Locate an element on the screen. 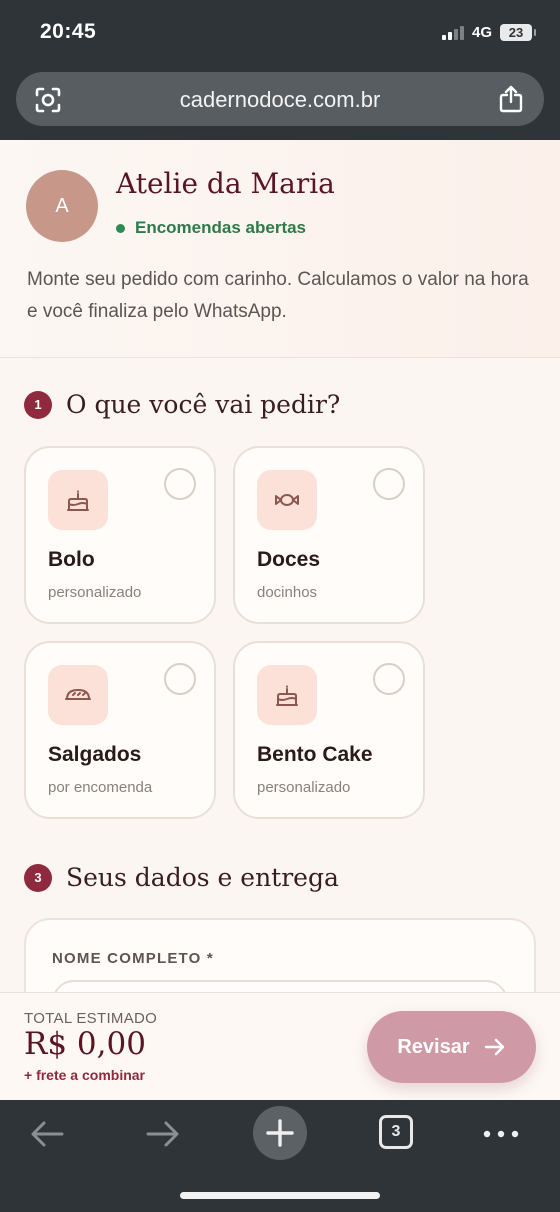 The width and height of the screenshot is (560, 1212). status-badge: Encomendas abertas is located at coordinates (211, 228).